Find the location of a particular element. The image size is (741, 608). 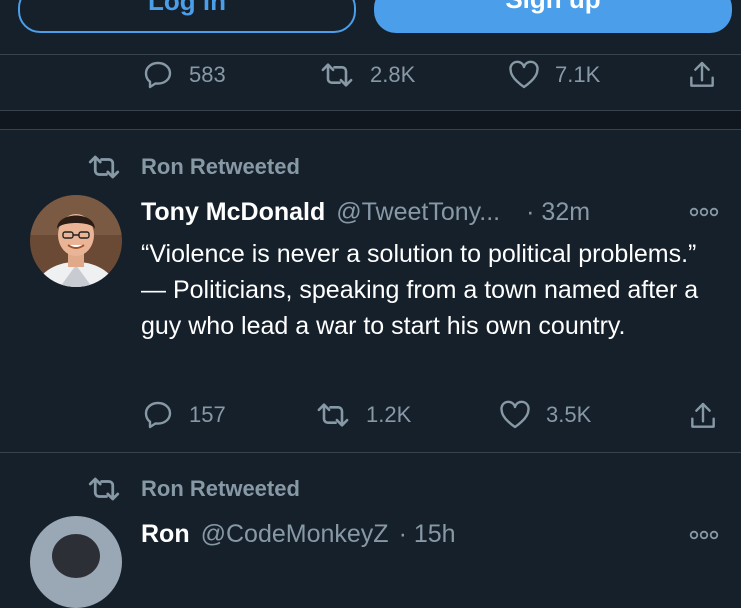

section-separator is located at coordinates (370, 120).